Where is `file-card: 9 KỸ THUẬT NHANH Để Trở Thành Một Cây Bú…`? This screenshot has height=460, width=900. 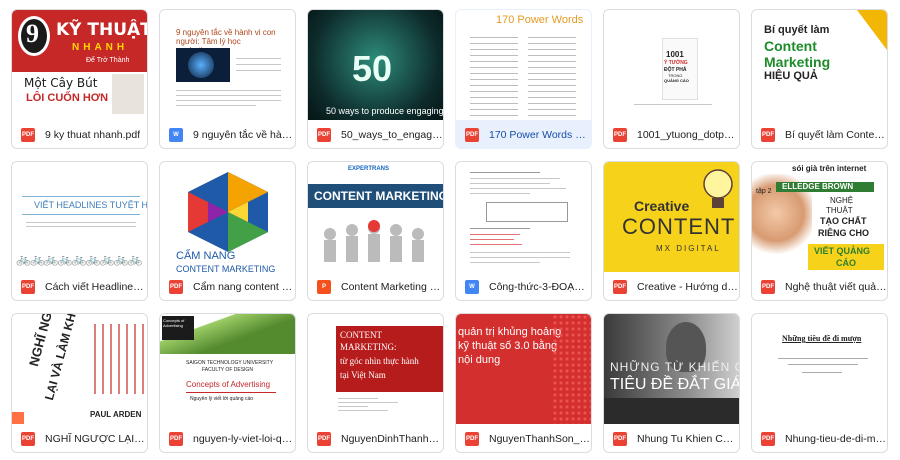
file-card: 9 KỸ THUẬT NHANH Để Trở Thành Một Cây Bú… is located at coordinates (79, 79).